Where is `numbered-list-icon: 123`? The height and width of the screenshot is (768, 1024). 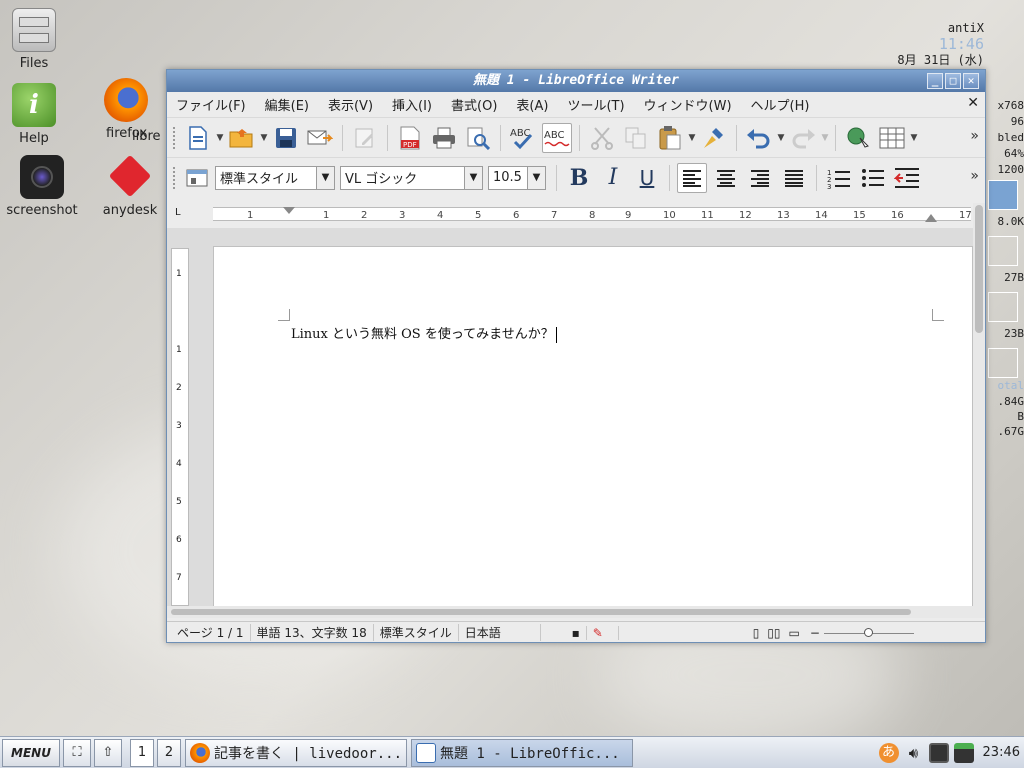
numbered-list-icon: 123 is located at coordinates (839, 178).